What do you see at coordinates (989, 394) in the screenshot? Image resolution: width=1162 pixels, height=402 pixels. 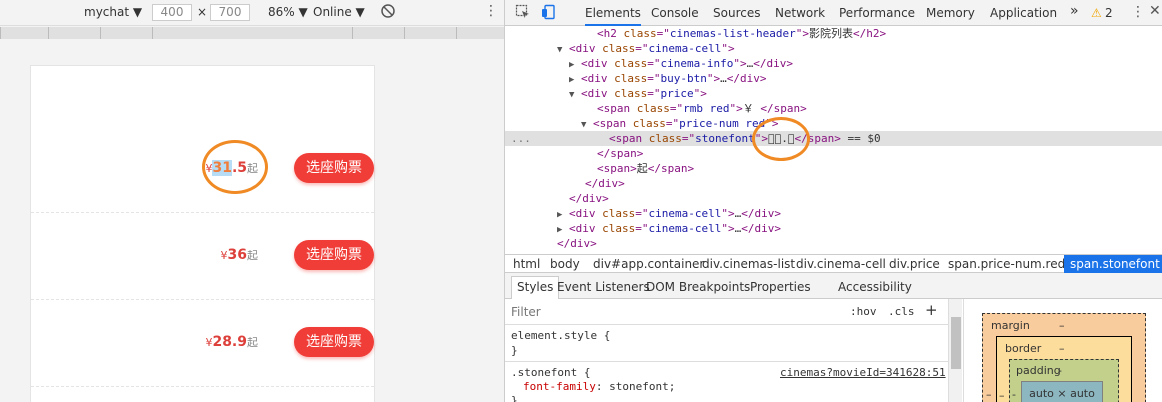 I see `margin-left-value: –` at bounding box center [989, 394].